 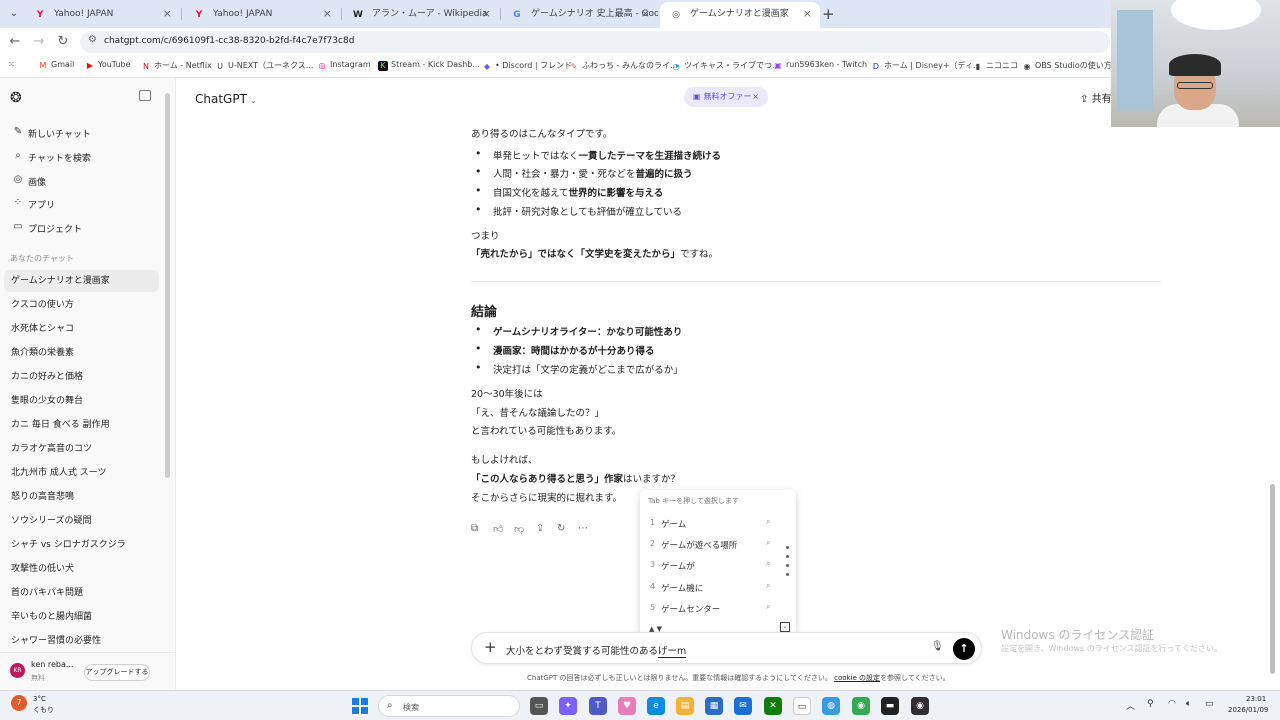 What do you see at coordinates (828, 14) in the screenshot?
I see `new-tab-button: +` at bounding box center [828, 14].